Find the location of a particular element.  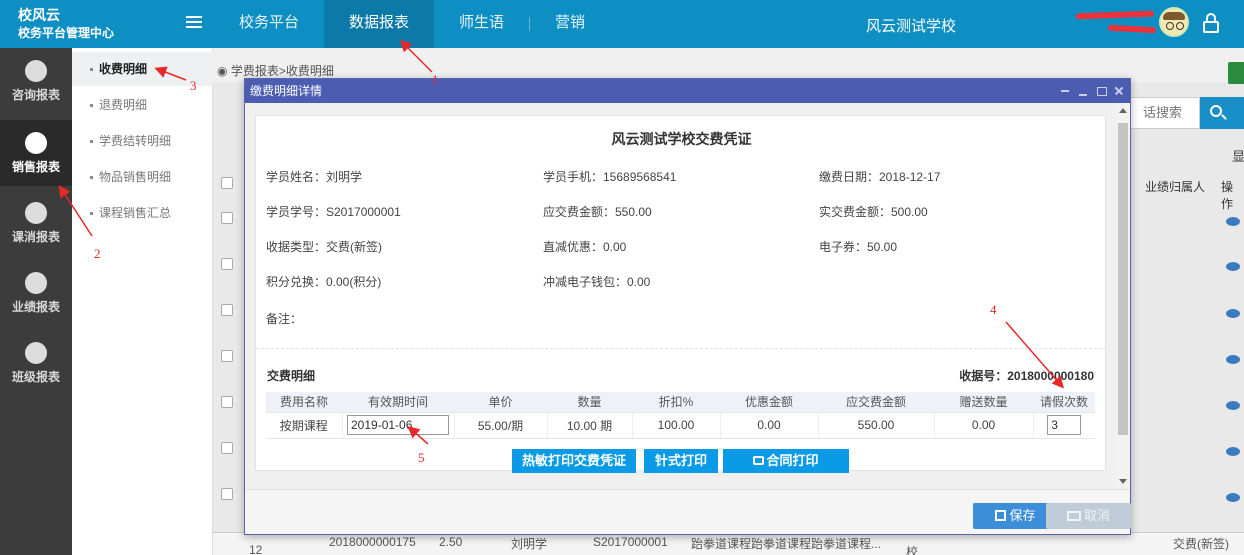

school-name: 风云测试学校 is located at coordinates (911, 26).